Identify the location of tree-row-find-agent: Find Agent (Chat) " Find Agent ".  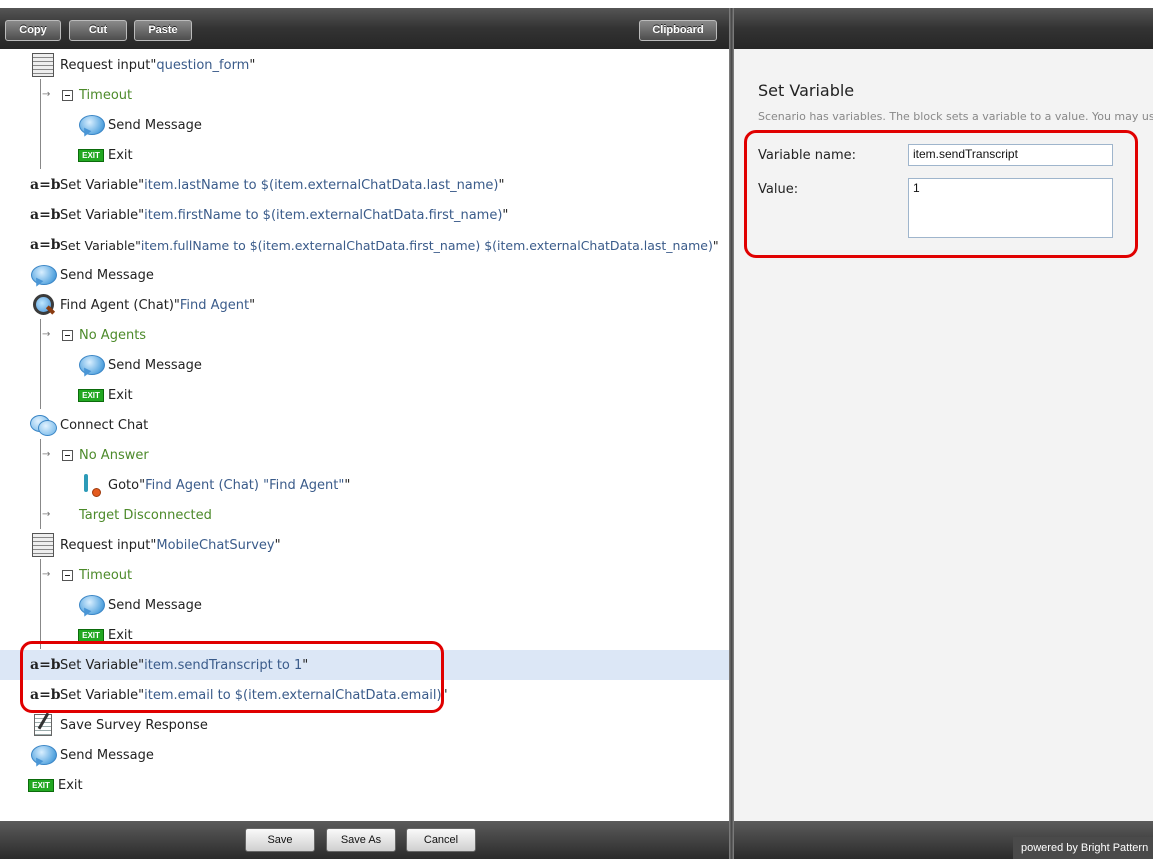
(364, 305).